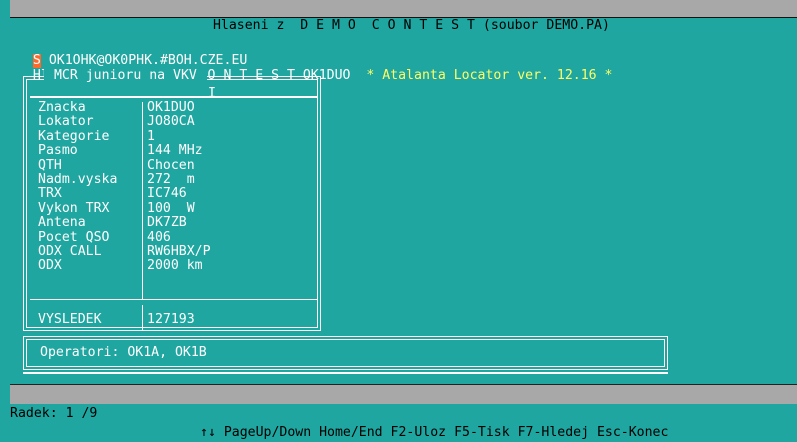  I want to click on result-divider, so click(174, 299).